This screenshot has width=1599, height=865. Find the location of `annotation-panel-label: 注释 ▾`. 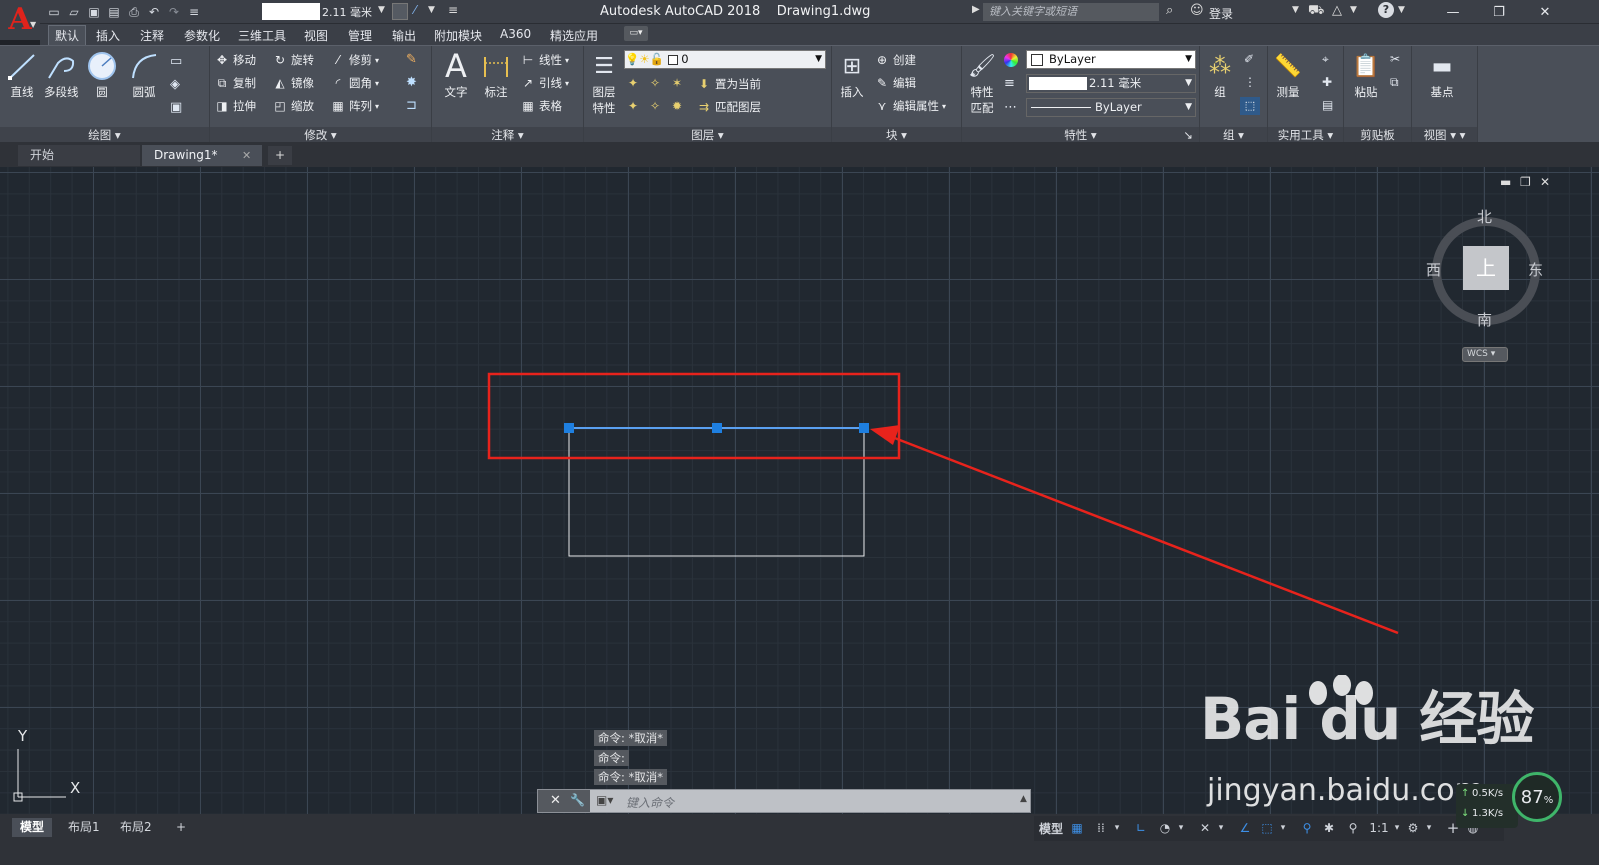

annotation-panel-label: 注释 ▾ is located at coordinates (507, 135).